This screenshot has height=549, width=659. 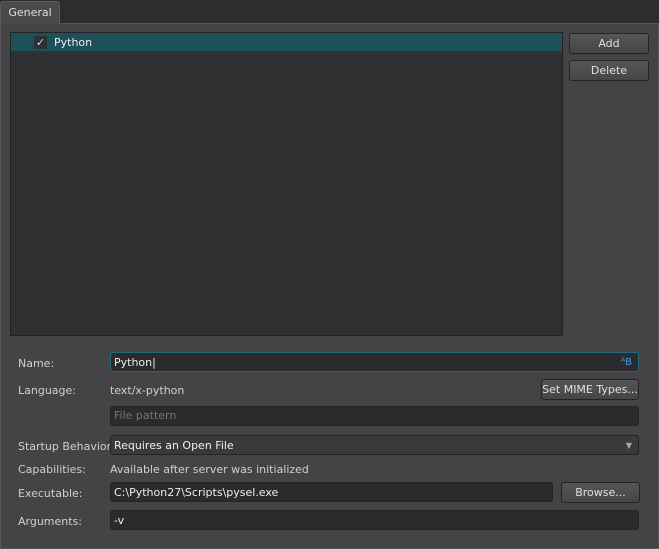 I want to click on language-label: Language:, so click(x=47, y=390).